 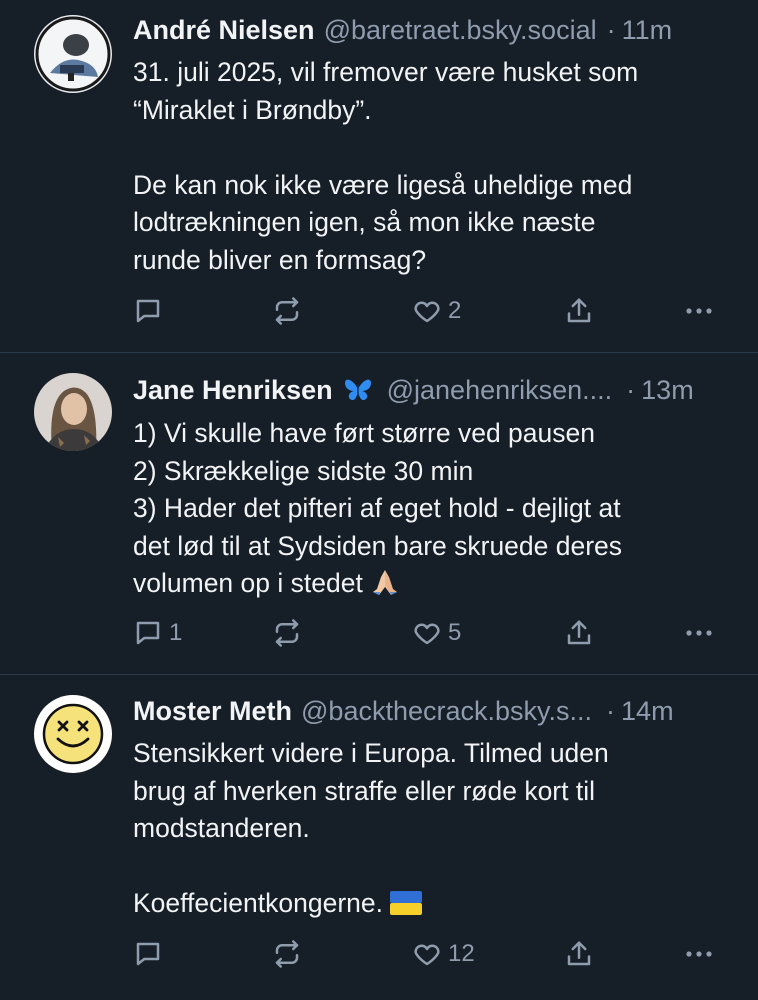 I want to click on like-button: 5, so click(x=436, y=633).